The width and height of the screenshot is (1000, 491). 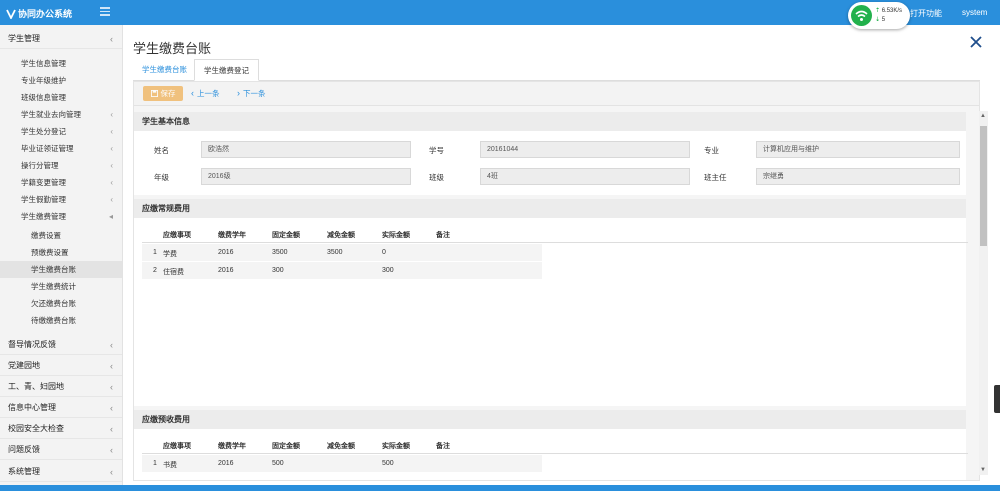 I want to click on sidebar-subitem-fee-statistics: 学生缴费统计, so click(x=61, y=286).